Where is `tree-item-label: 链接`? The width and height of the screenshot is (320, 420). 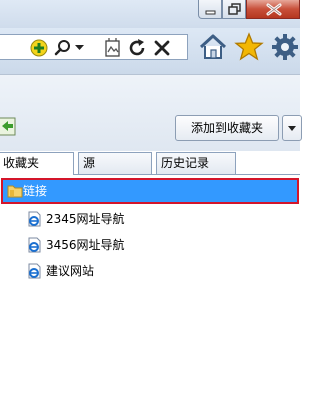
tree-item-label: 链接 is located at coordinates (35, 191).